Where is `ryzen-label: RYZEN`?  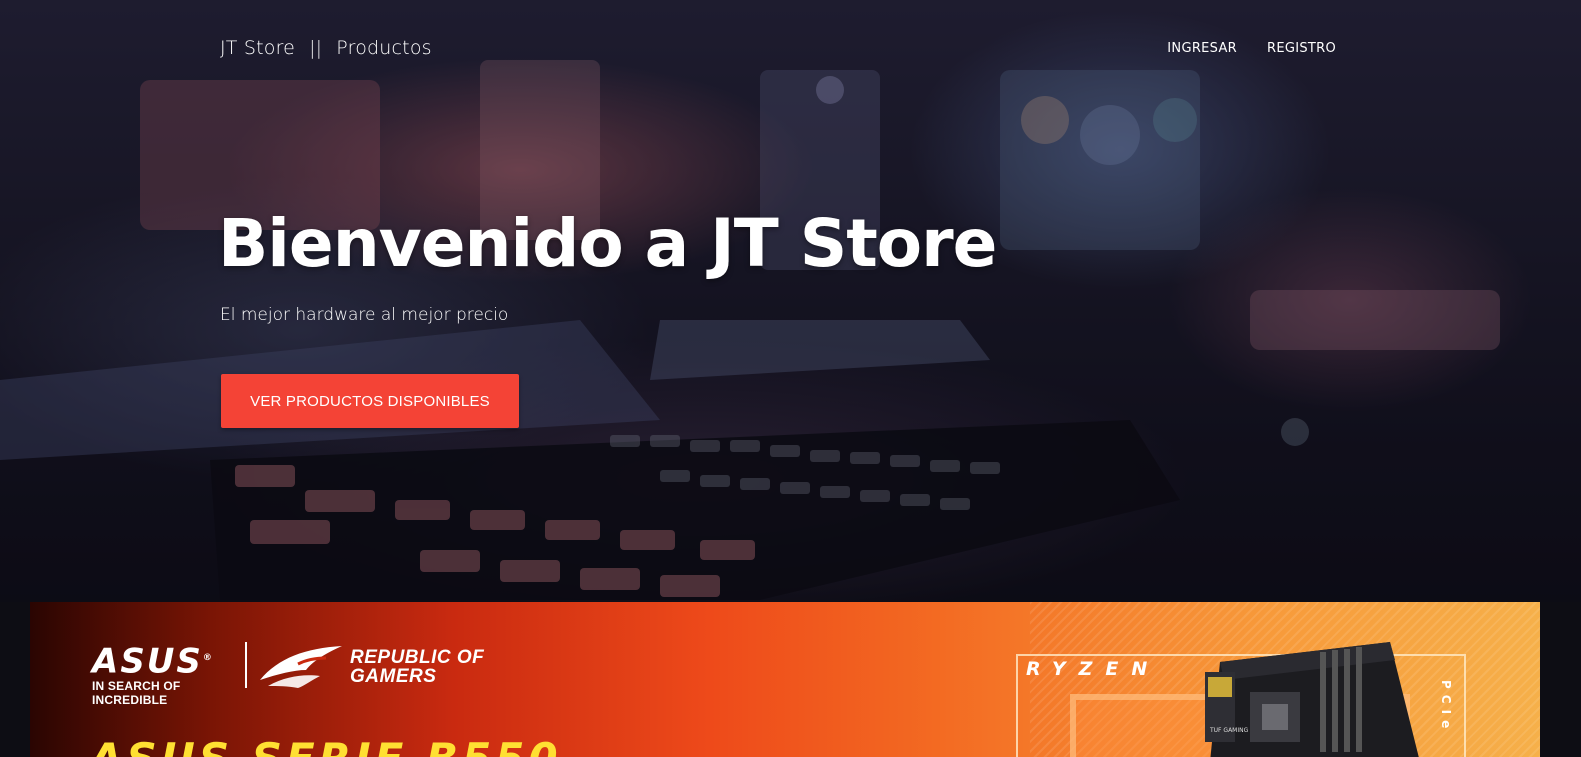
ryzen-label: RYZEN is located at coordinates (1093, 669).